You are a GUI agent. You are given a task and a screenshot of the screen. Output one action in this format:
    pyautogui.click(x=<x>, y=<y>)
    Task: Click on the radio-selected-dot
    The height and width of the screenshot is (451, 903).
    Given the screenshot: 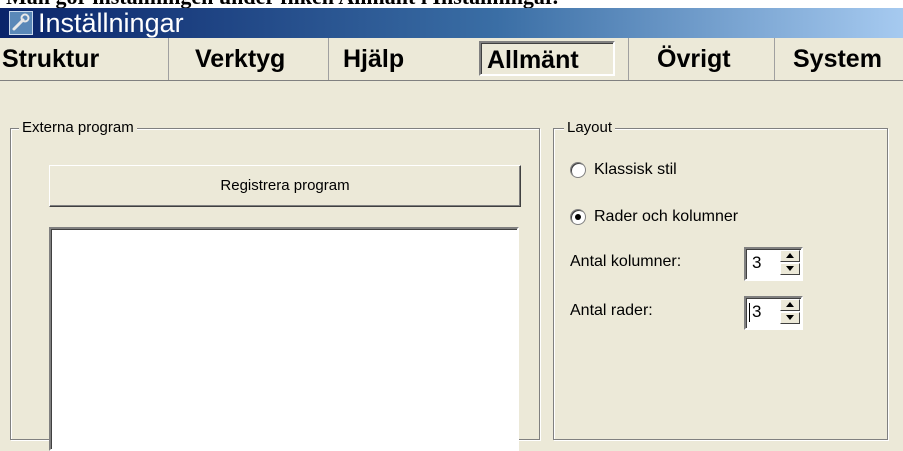 What is the action you would take?
    pyautogui.click(x=578, y=217)
    